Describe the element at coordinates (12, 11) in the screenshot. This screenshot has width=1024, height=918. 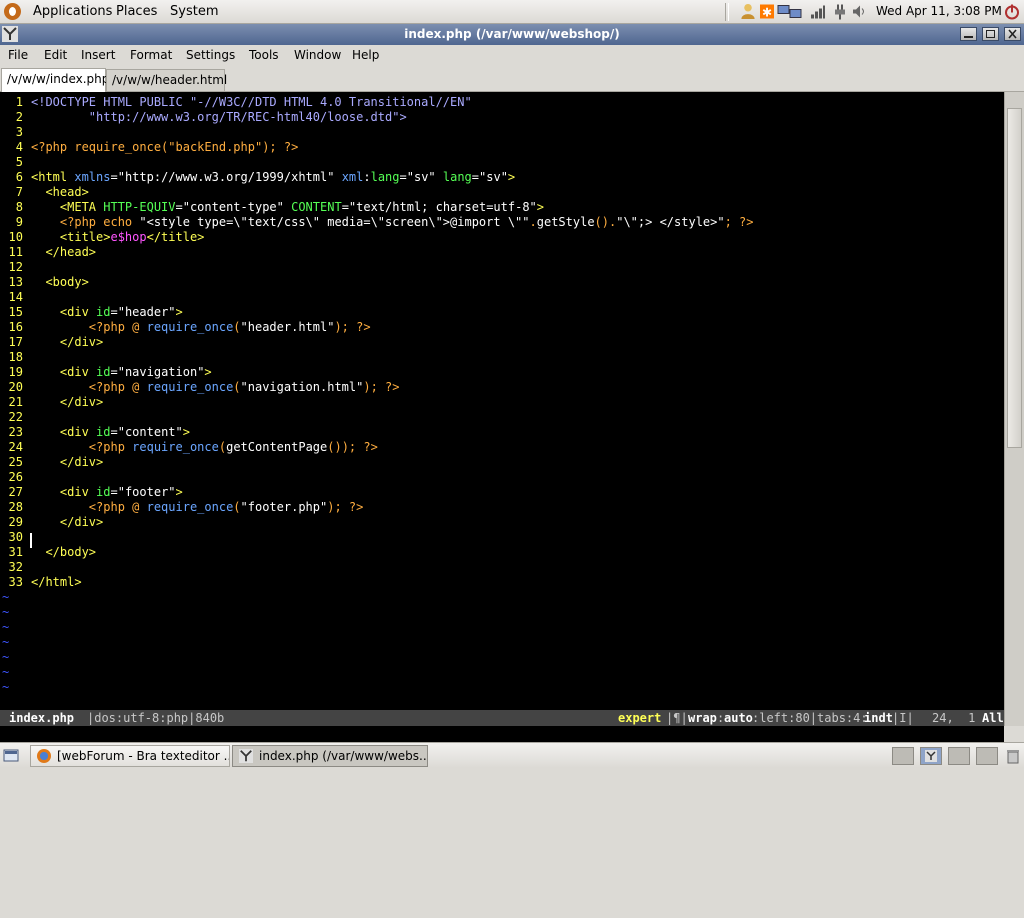
I see `gnome-foot-icon` at that location.